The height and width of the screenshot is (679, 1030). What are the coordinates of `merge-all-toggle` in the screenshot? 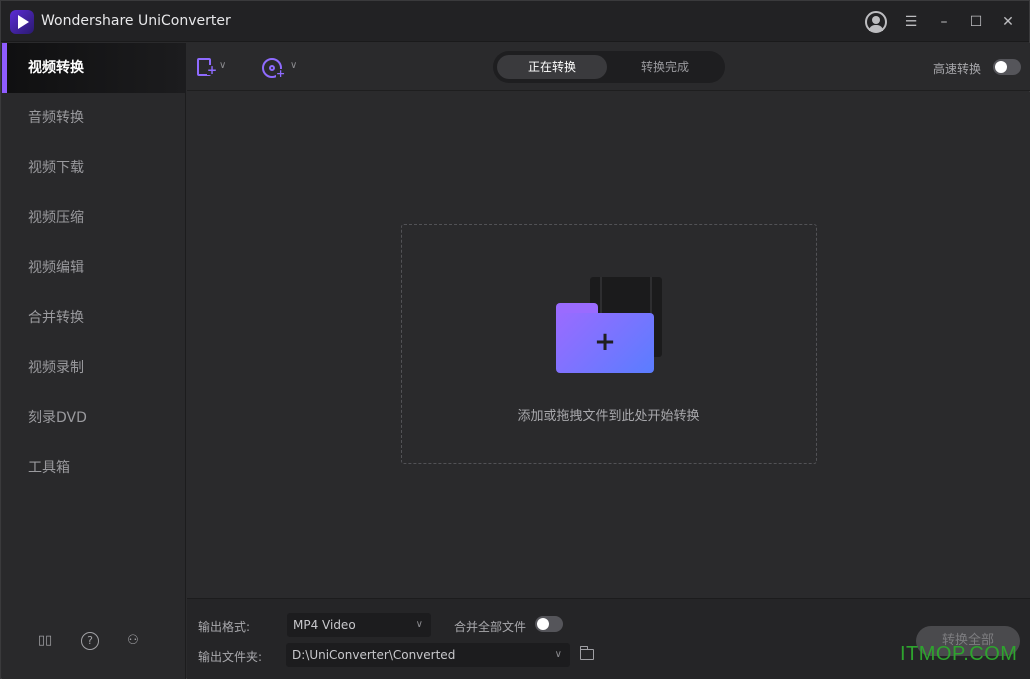 It's located at (549, 624).